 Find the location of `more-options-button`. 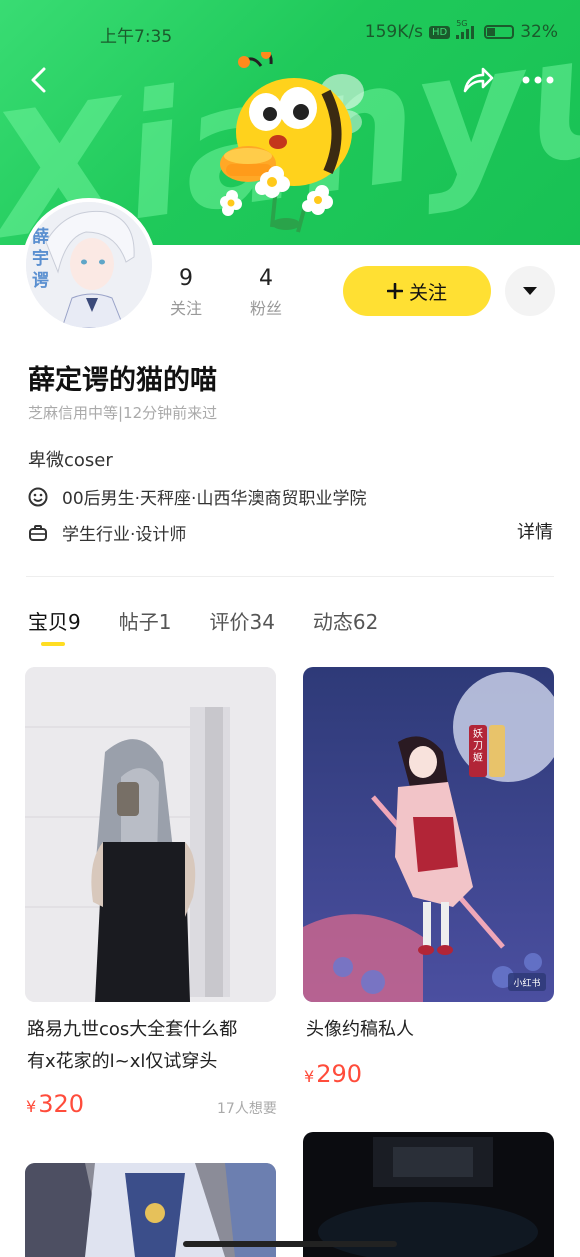

more-options-button is located at coordinates (538, 80).